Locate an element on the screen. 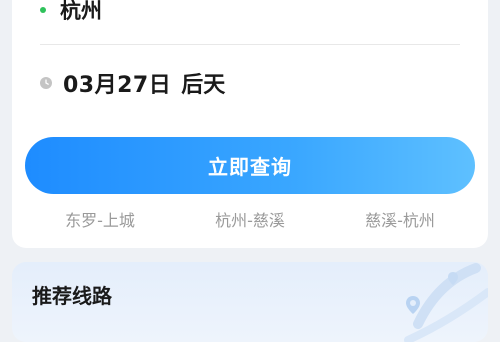  map-pin-decoration-icon is located at coordinates (446, 302).